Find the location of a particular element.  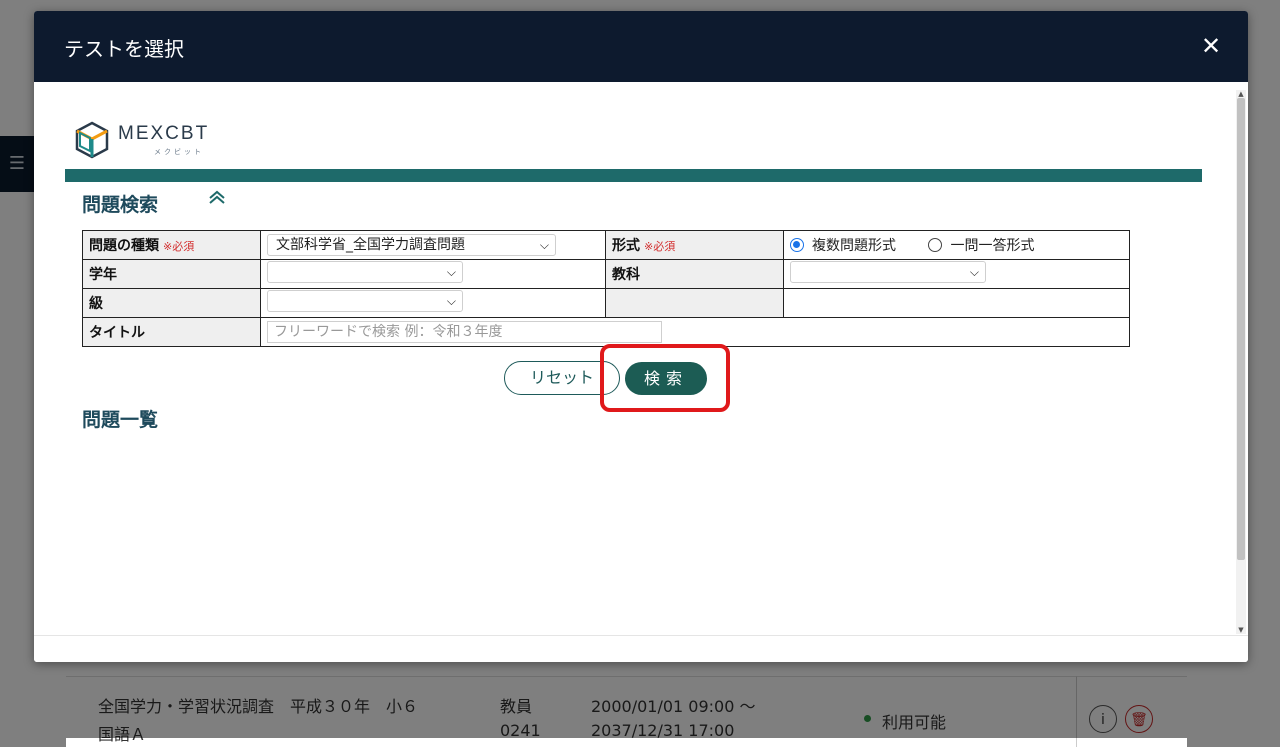

modal-title: テストを選択 is located at coordinates (124, 49).